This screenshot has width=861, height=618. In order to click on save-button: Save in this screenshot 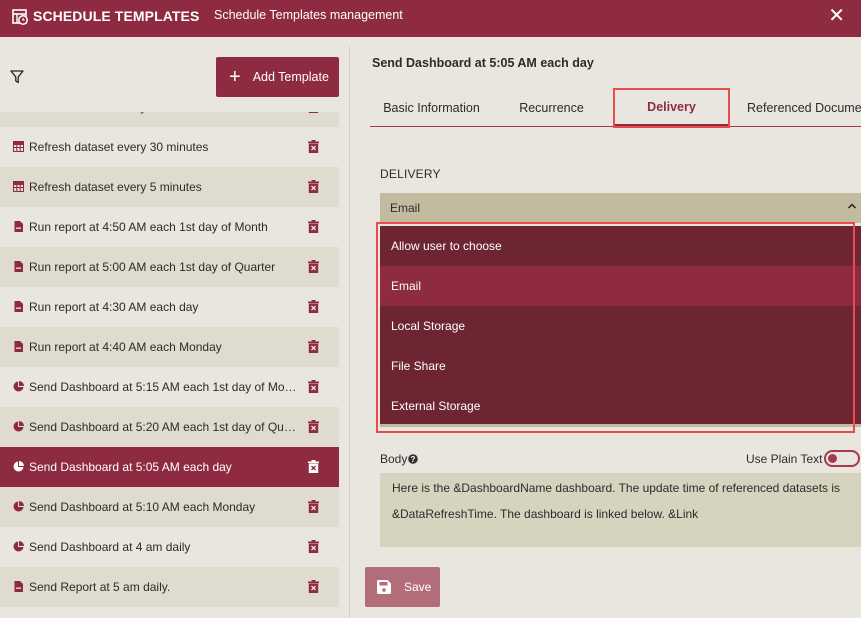, I will do `click(402, 587)`.